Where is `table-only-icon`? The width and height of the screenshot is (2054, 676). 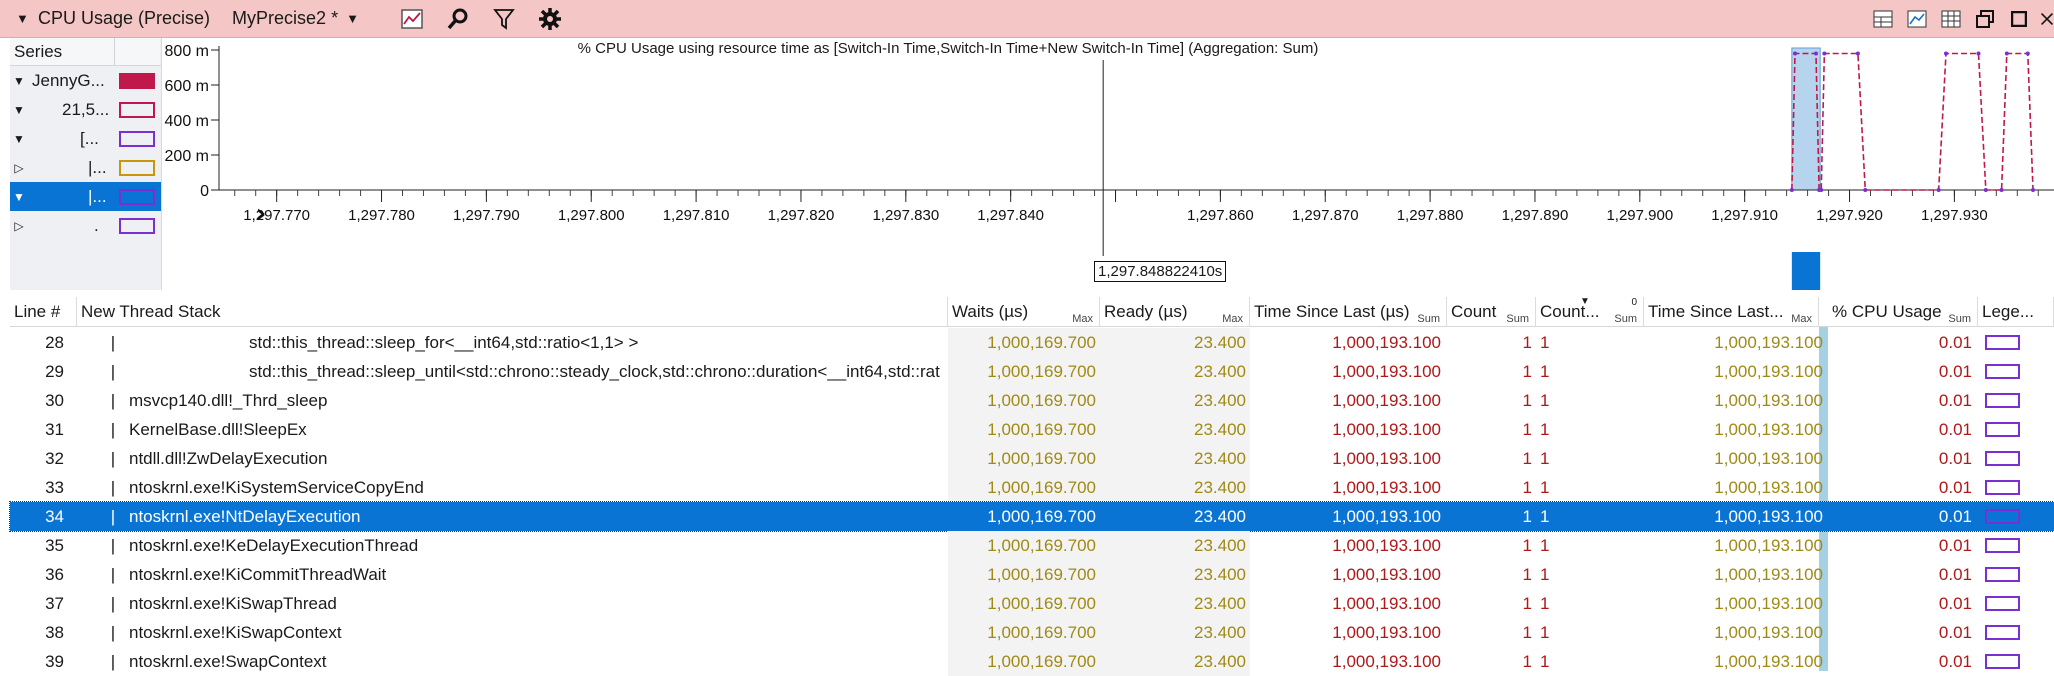
table-only-icon is located at coordinates (1951, 19).